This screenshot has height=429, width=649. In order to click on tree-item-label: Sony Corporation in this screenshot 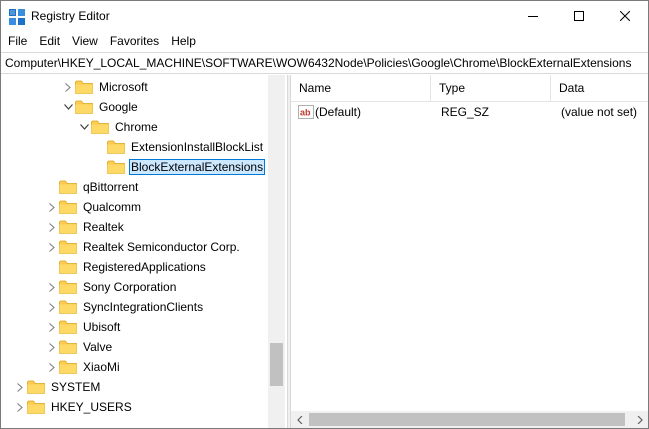, I will do `click(130, 287)`.